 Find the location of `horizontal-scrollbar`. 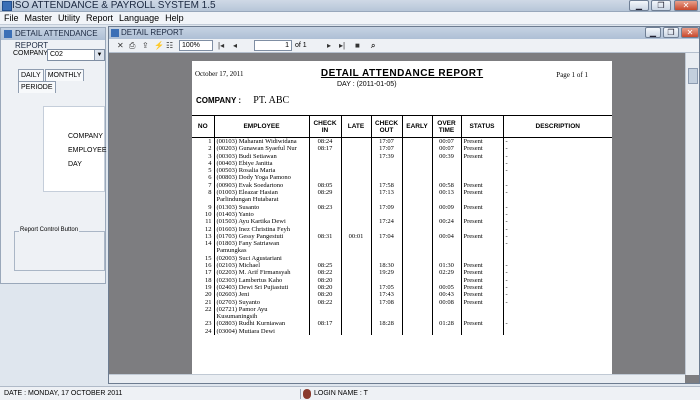

horizontal-scrollbar is located at coordinates (397, 378).